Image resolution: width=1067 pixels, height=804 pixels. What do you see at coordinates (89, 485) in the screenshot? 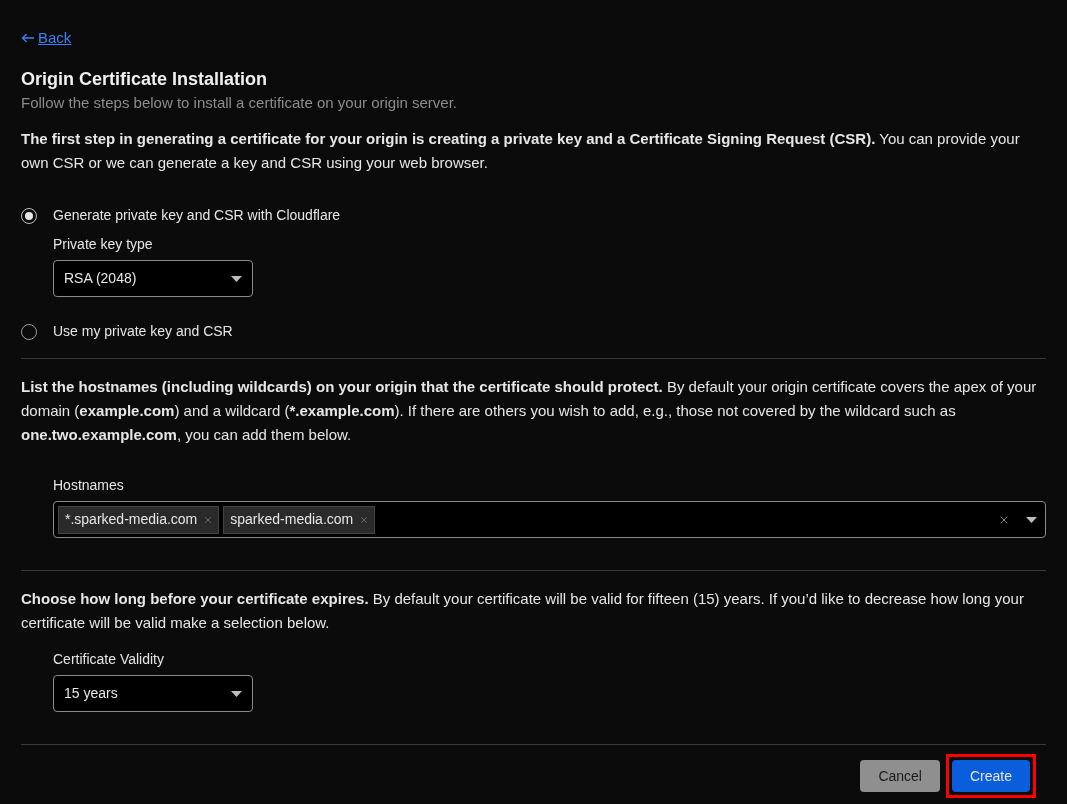
I see `field-label: Hostnames` at bounding box center [89, 485].